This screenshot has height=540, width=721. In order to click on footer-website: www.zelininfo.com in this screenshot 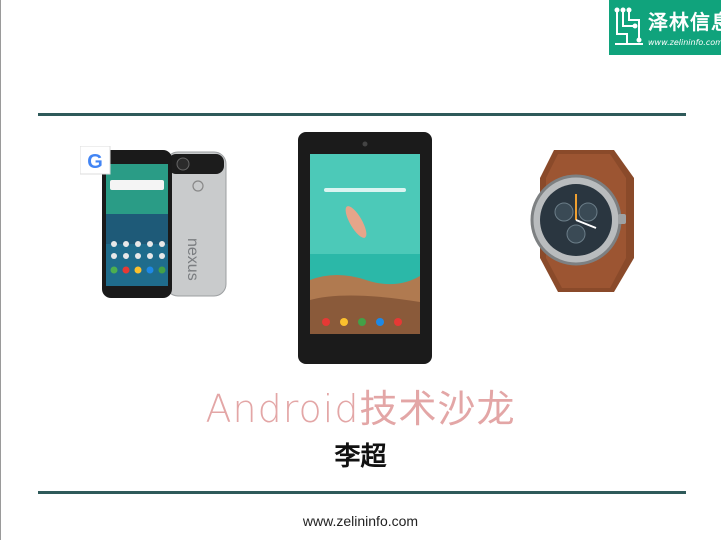, I will do `click(360, 521)`.